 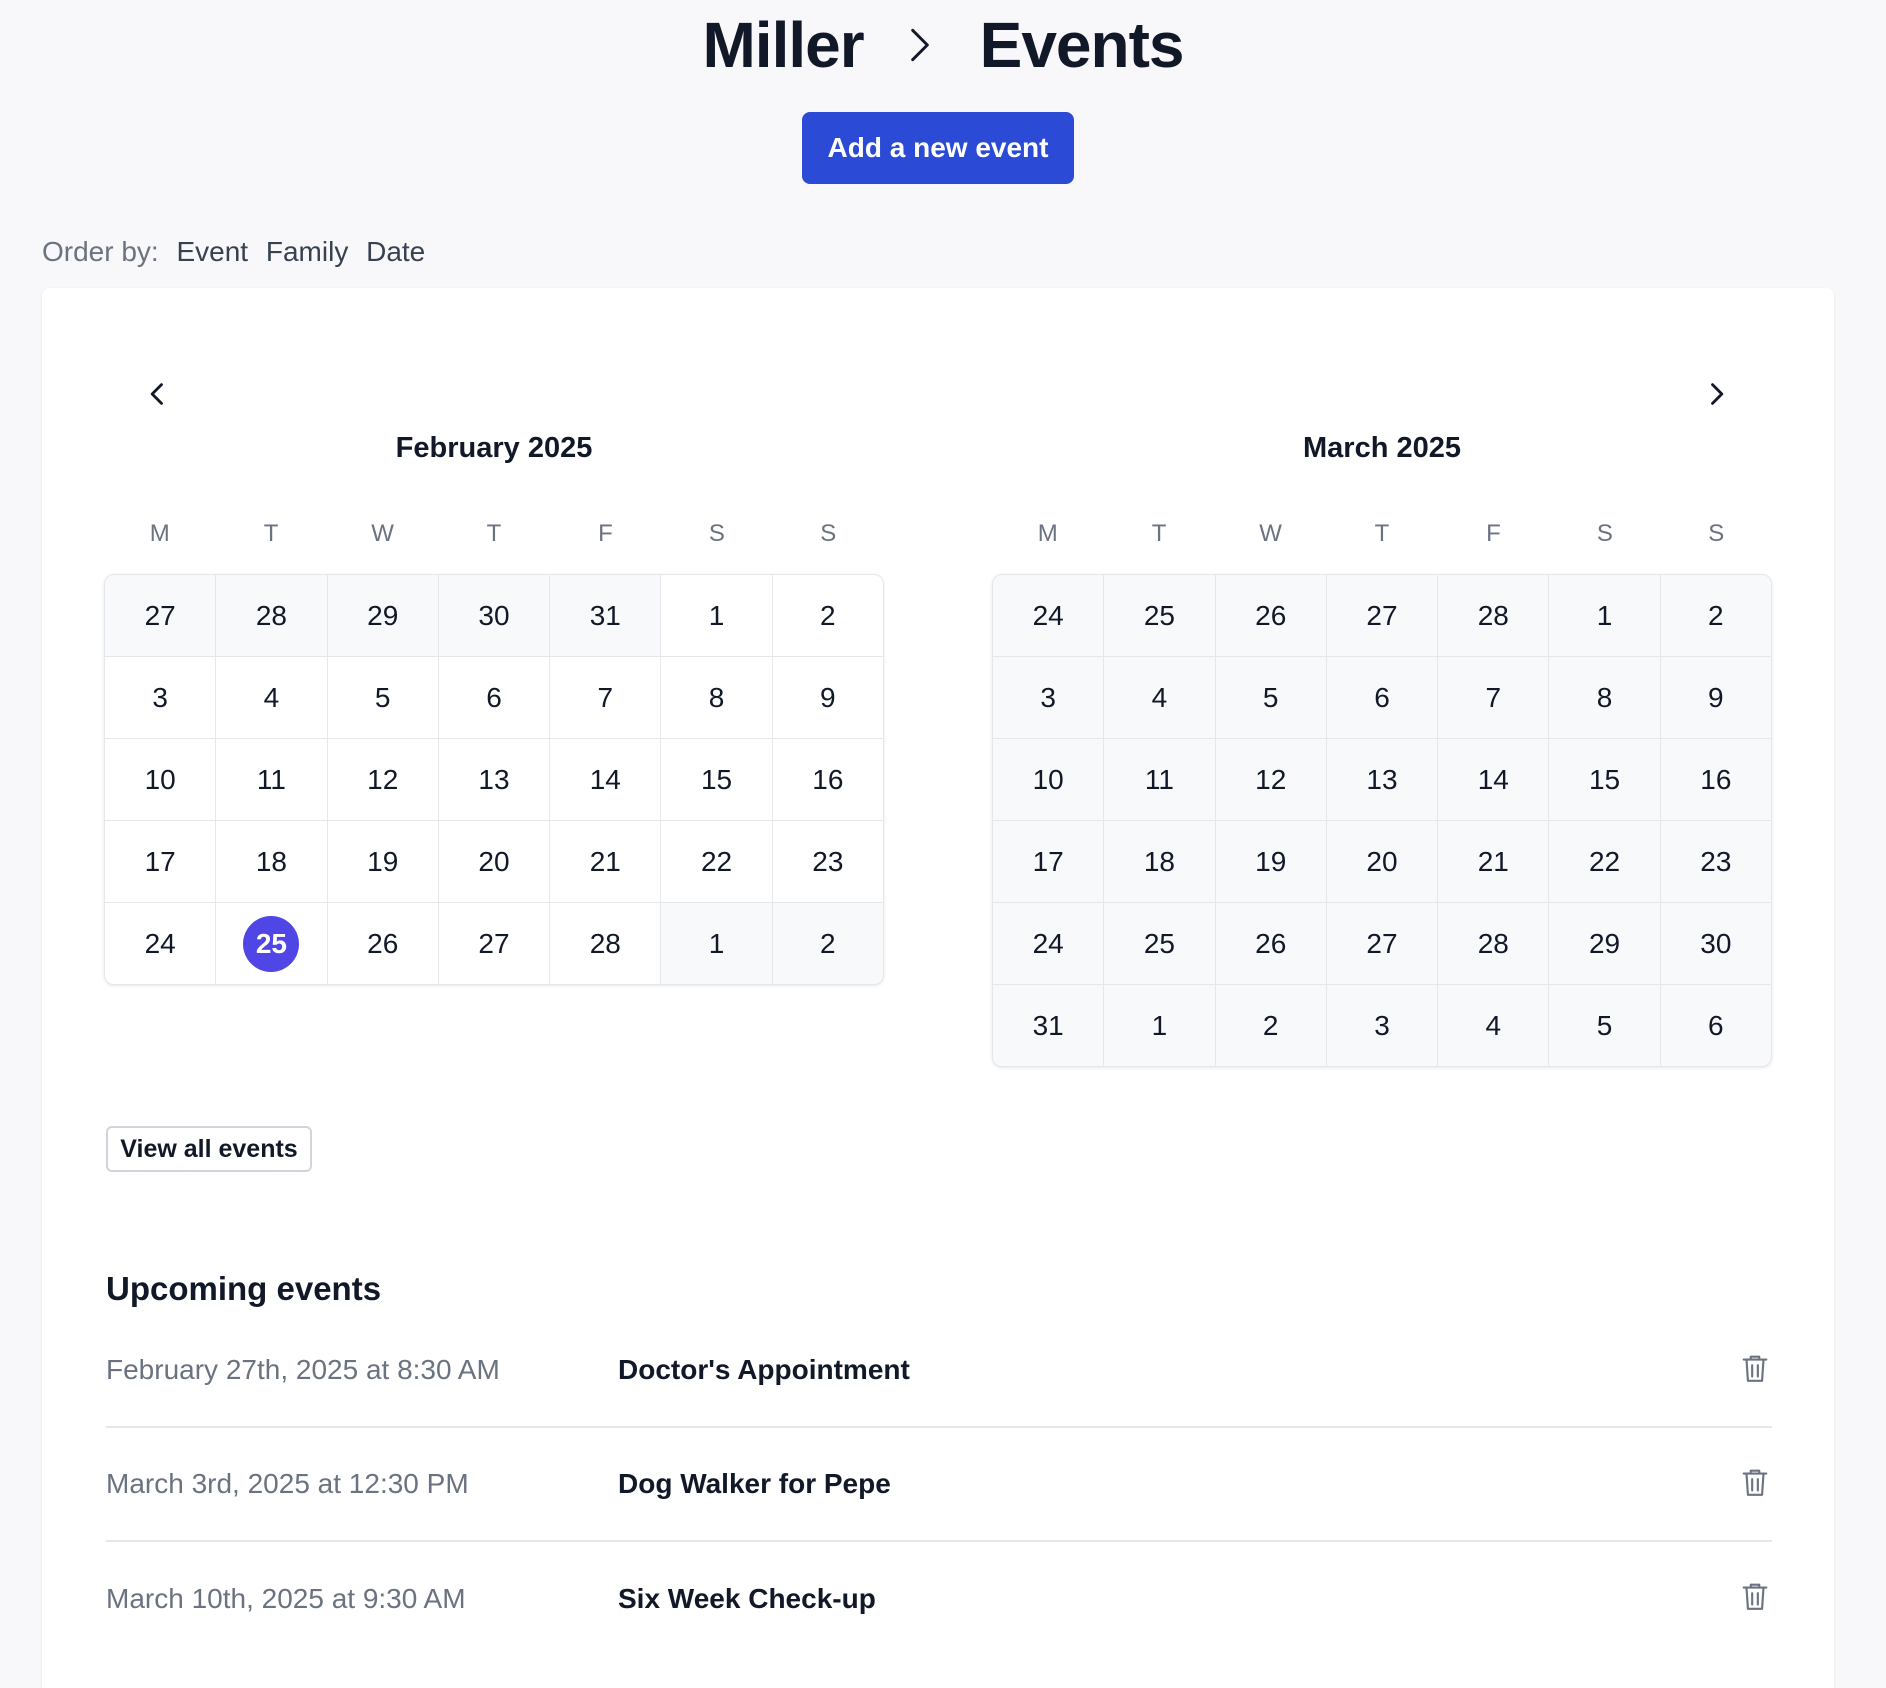 What do you see at coordinates (747, 1599) in the screenshot?
I see `event-name: Six Week Check-up` at bounding box center [747, 1599].